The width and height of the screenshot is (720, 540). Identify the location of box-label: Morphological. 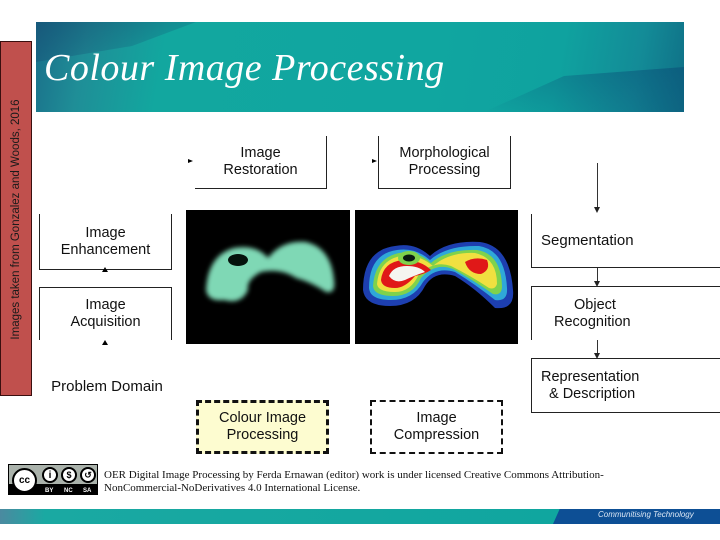
(444, 153).